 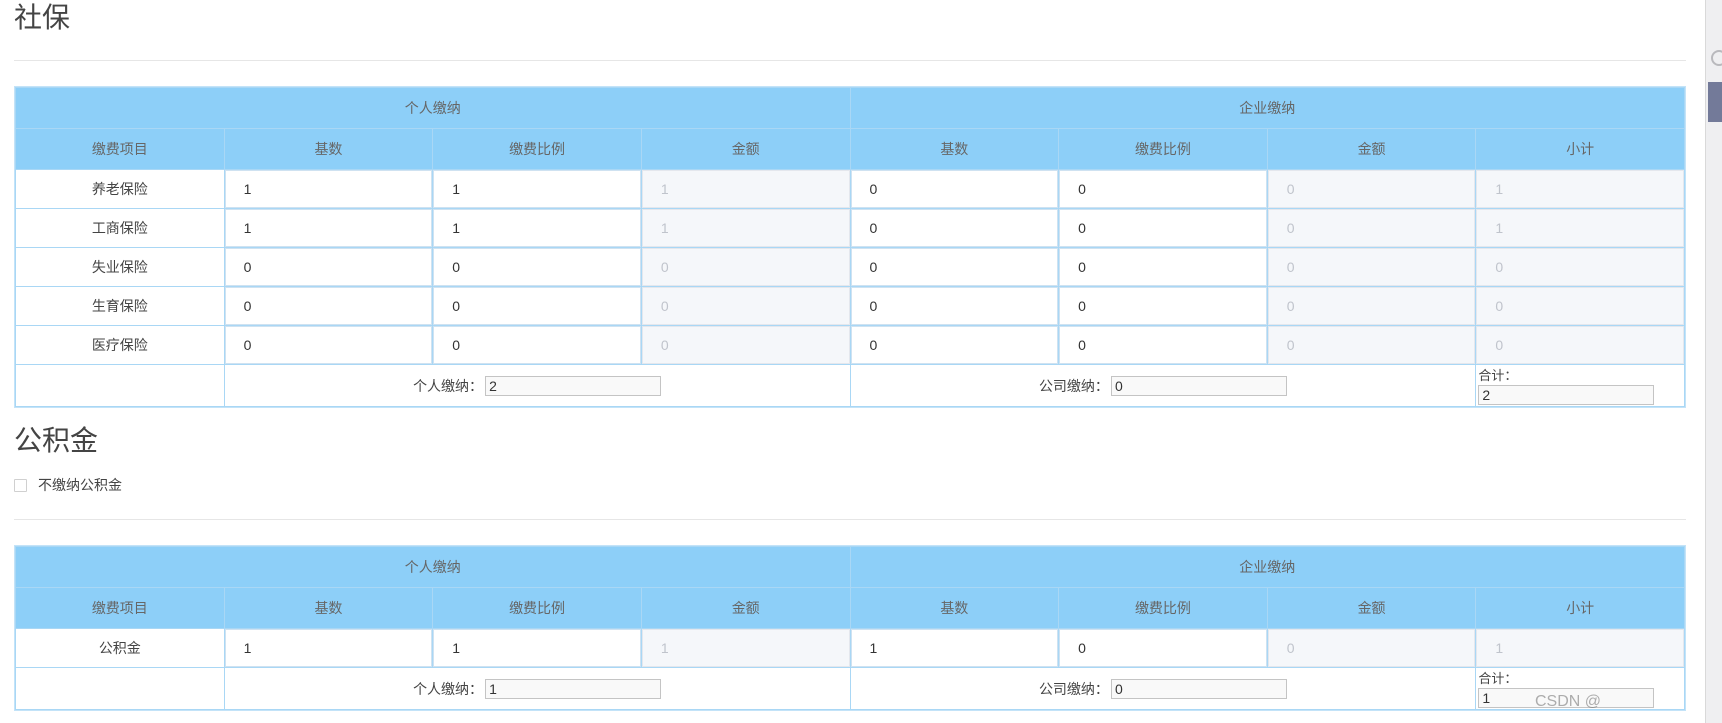 What do you see at coordinates (1715, 102) in the screenshot?
I see `scrollbar-thumb` at bounding box center [1715, 102].